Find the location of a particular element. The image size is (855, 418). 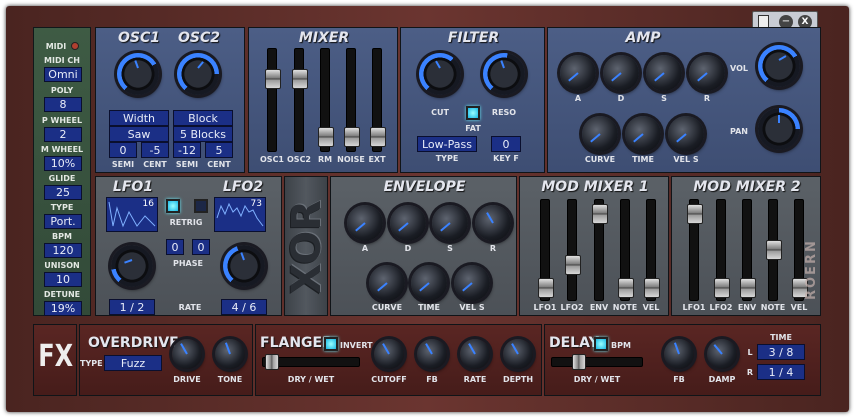

osc2-wave-field: 5 Blocks is located at coordinates (203, 134).